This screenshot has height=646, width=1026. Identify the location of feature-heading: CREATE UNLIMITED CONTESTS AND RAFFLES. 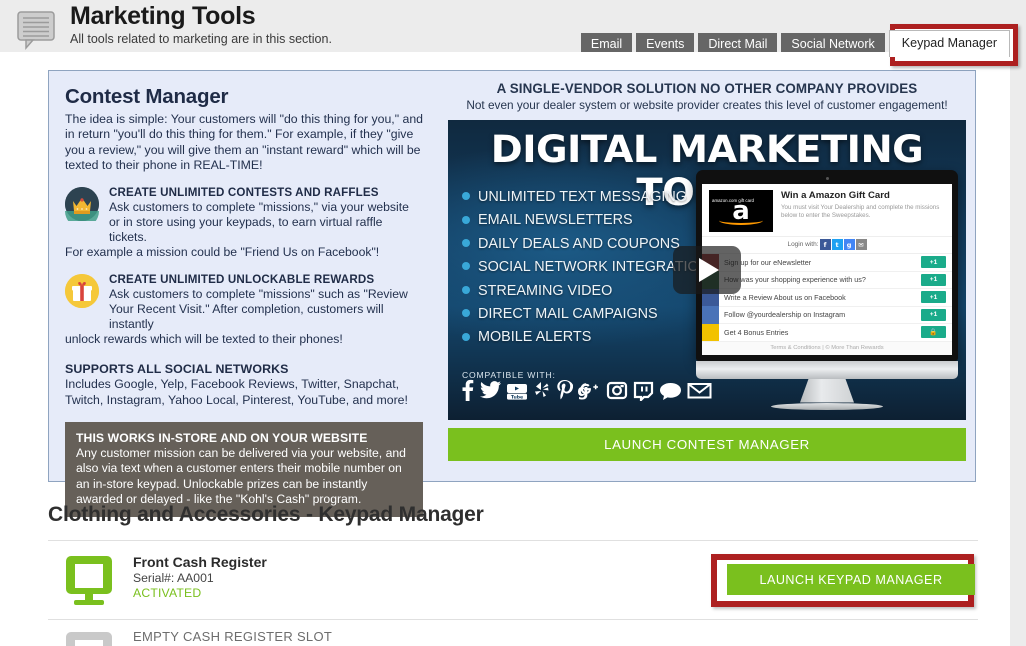
(244, 193).